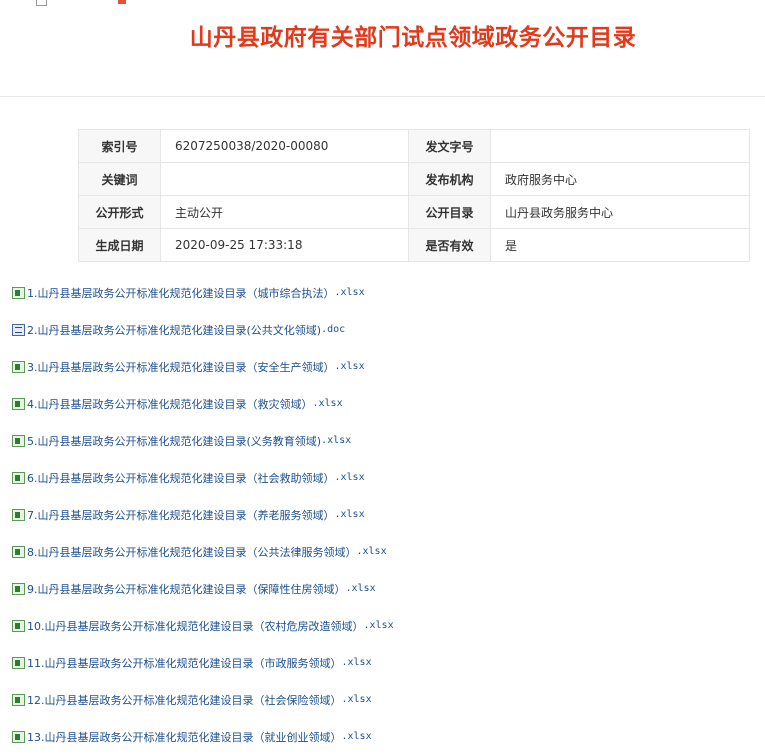 This screenshot has height=755, width=765. I want to click on list-item: 1.山丹县基层政务公开标准化规范化建设目录（城市综合执法） .xlsx, so click(203, 292).